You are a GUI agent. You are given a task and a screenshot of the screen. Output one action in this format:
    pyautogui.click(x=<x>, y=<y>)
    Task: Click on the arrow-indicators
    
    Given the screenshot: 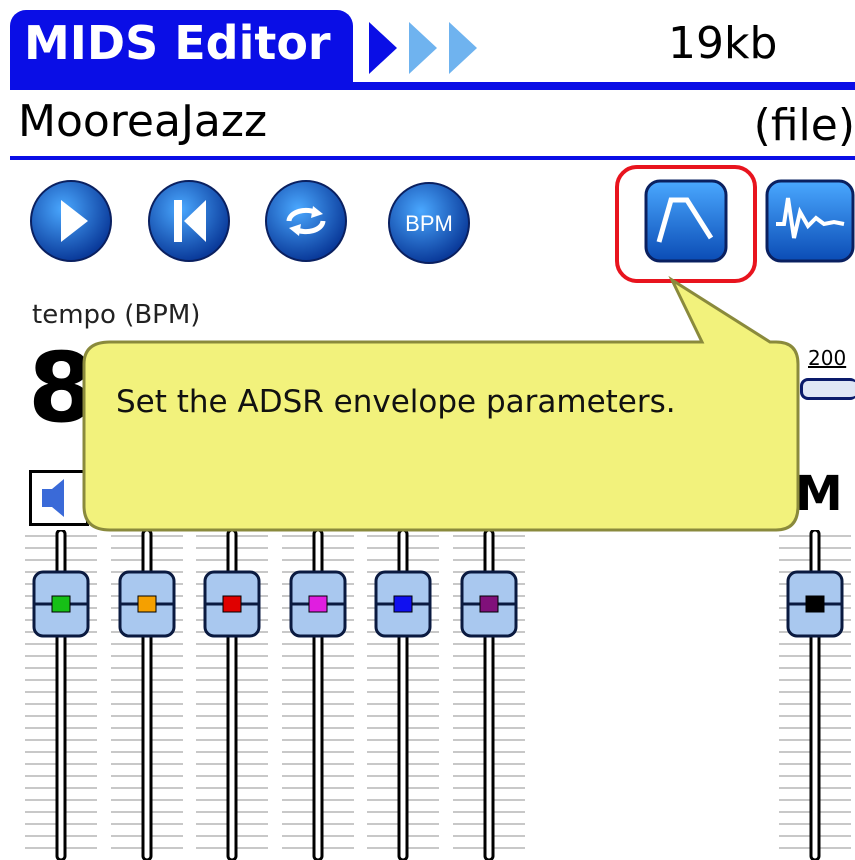 What is the action you would take?
    pyautogui.click(x=423, y=48)
    